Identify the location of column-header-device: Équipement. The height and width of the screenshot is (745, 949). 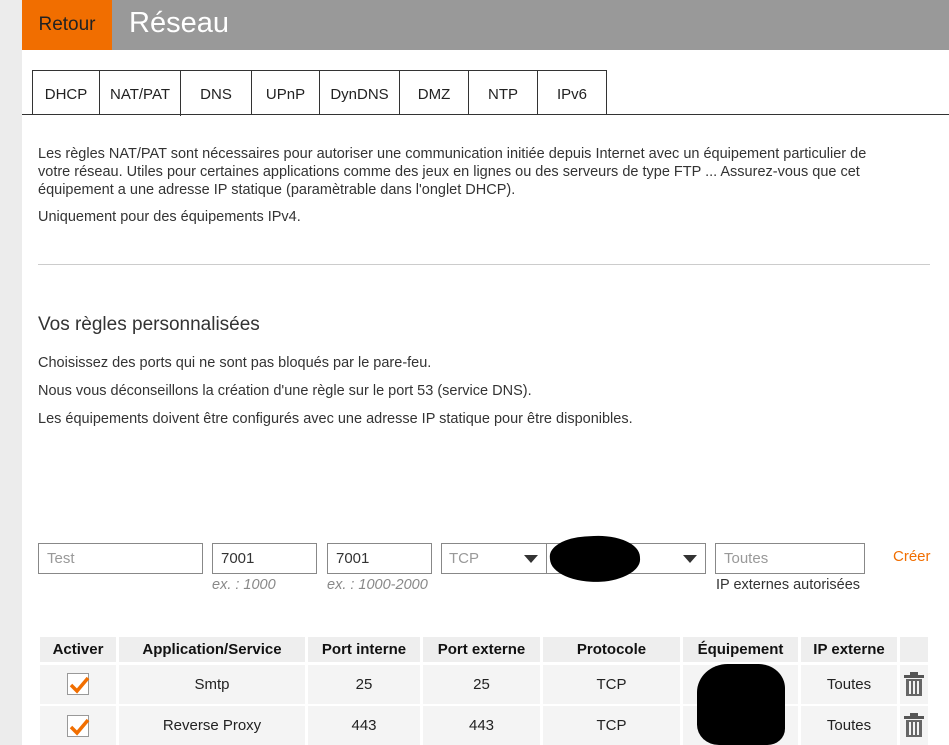
(740, 649).